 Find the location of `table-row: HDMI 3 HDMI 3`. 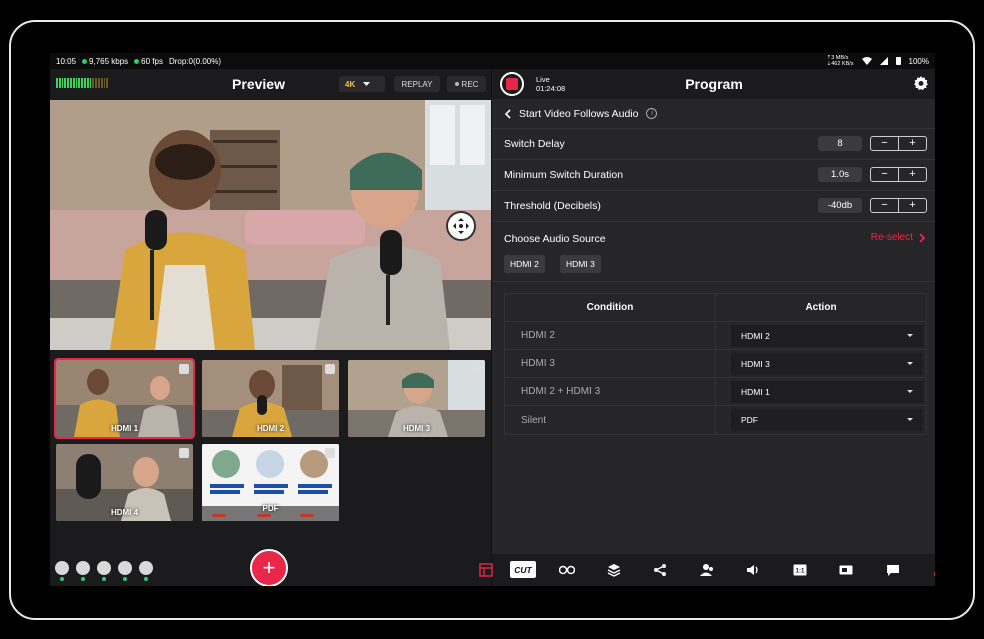

table-row: HDMI 3 HDMI 3 is located at coordinates (715, 364).